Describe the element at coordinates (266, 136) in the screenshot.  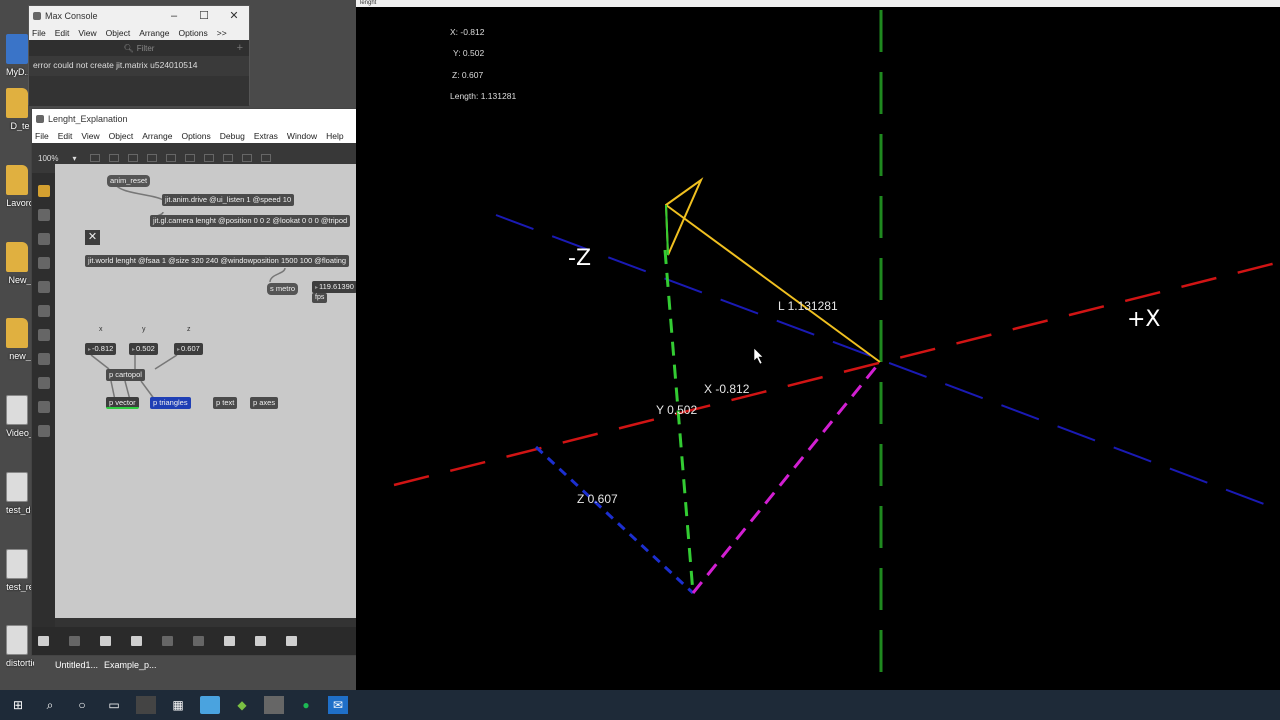
I see `menu-extras: Extras` at that location.